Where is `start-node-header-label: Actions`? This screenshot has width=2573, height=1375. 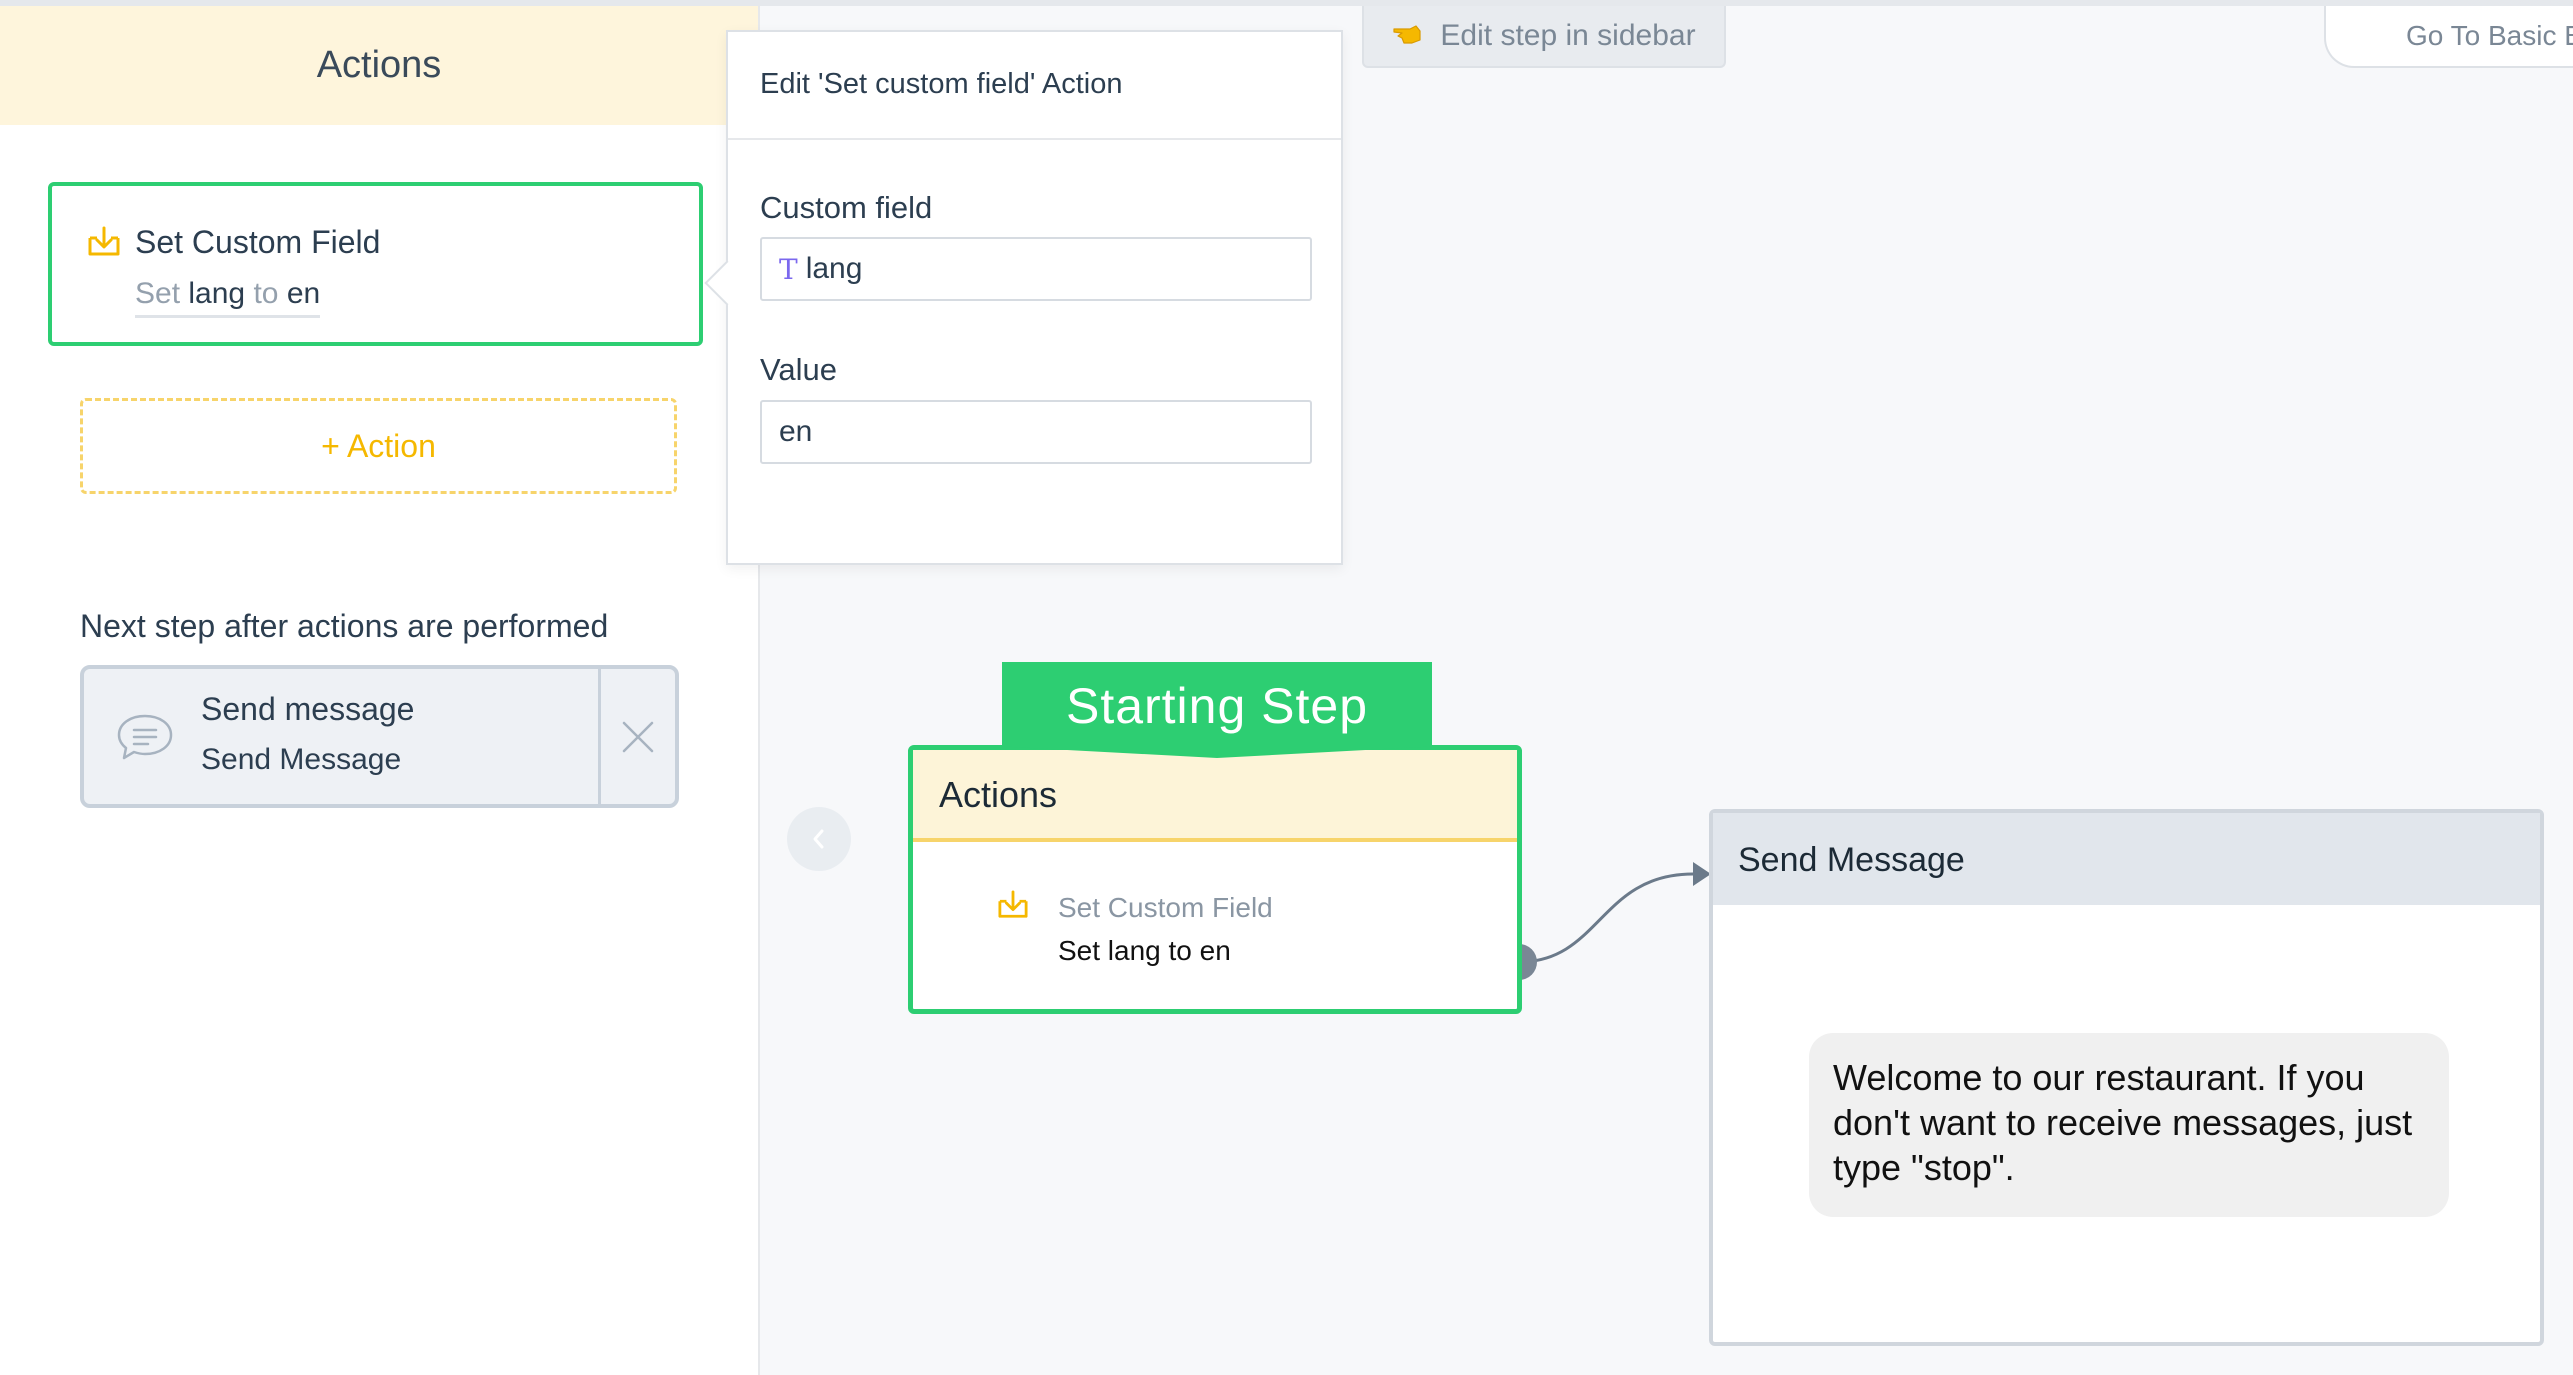 start-node-header-label: Actions is located at coordinates (998, 794).